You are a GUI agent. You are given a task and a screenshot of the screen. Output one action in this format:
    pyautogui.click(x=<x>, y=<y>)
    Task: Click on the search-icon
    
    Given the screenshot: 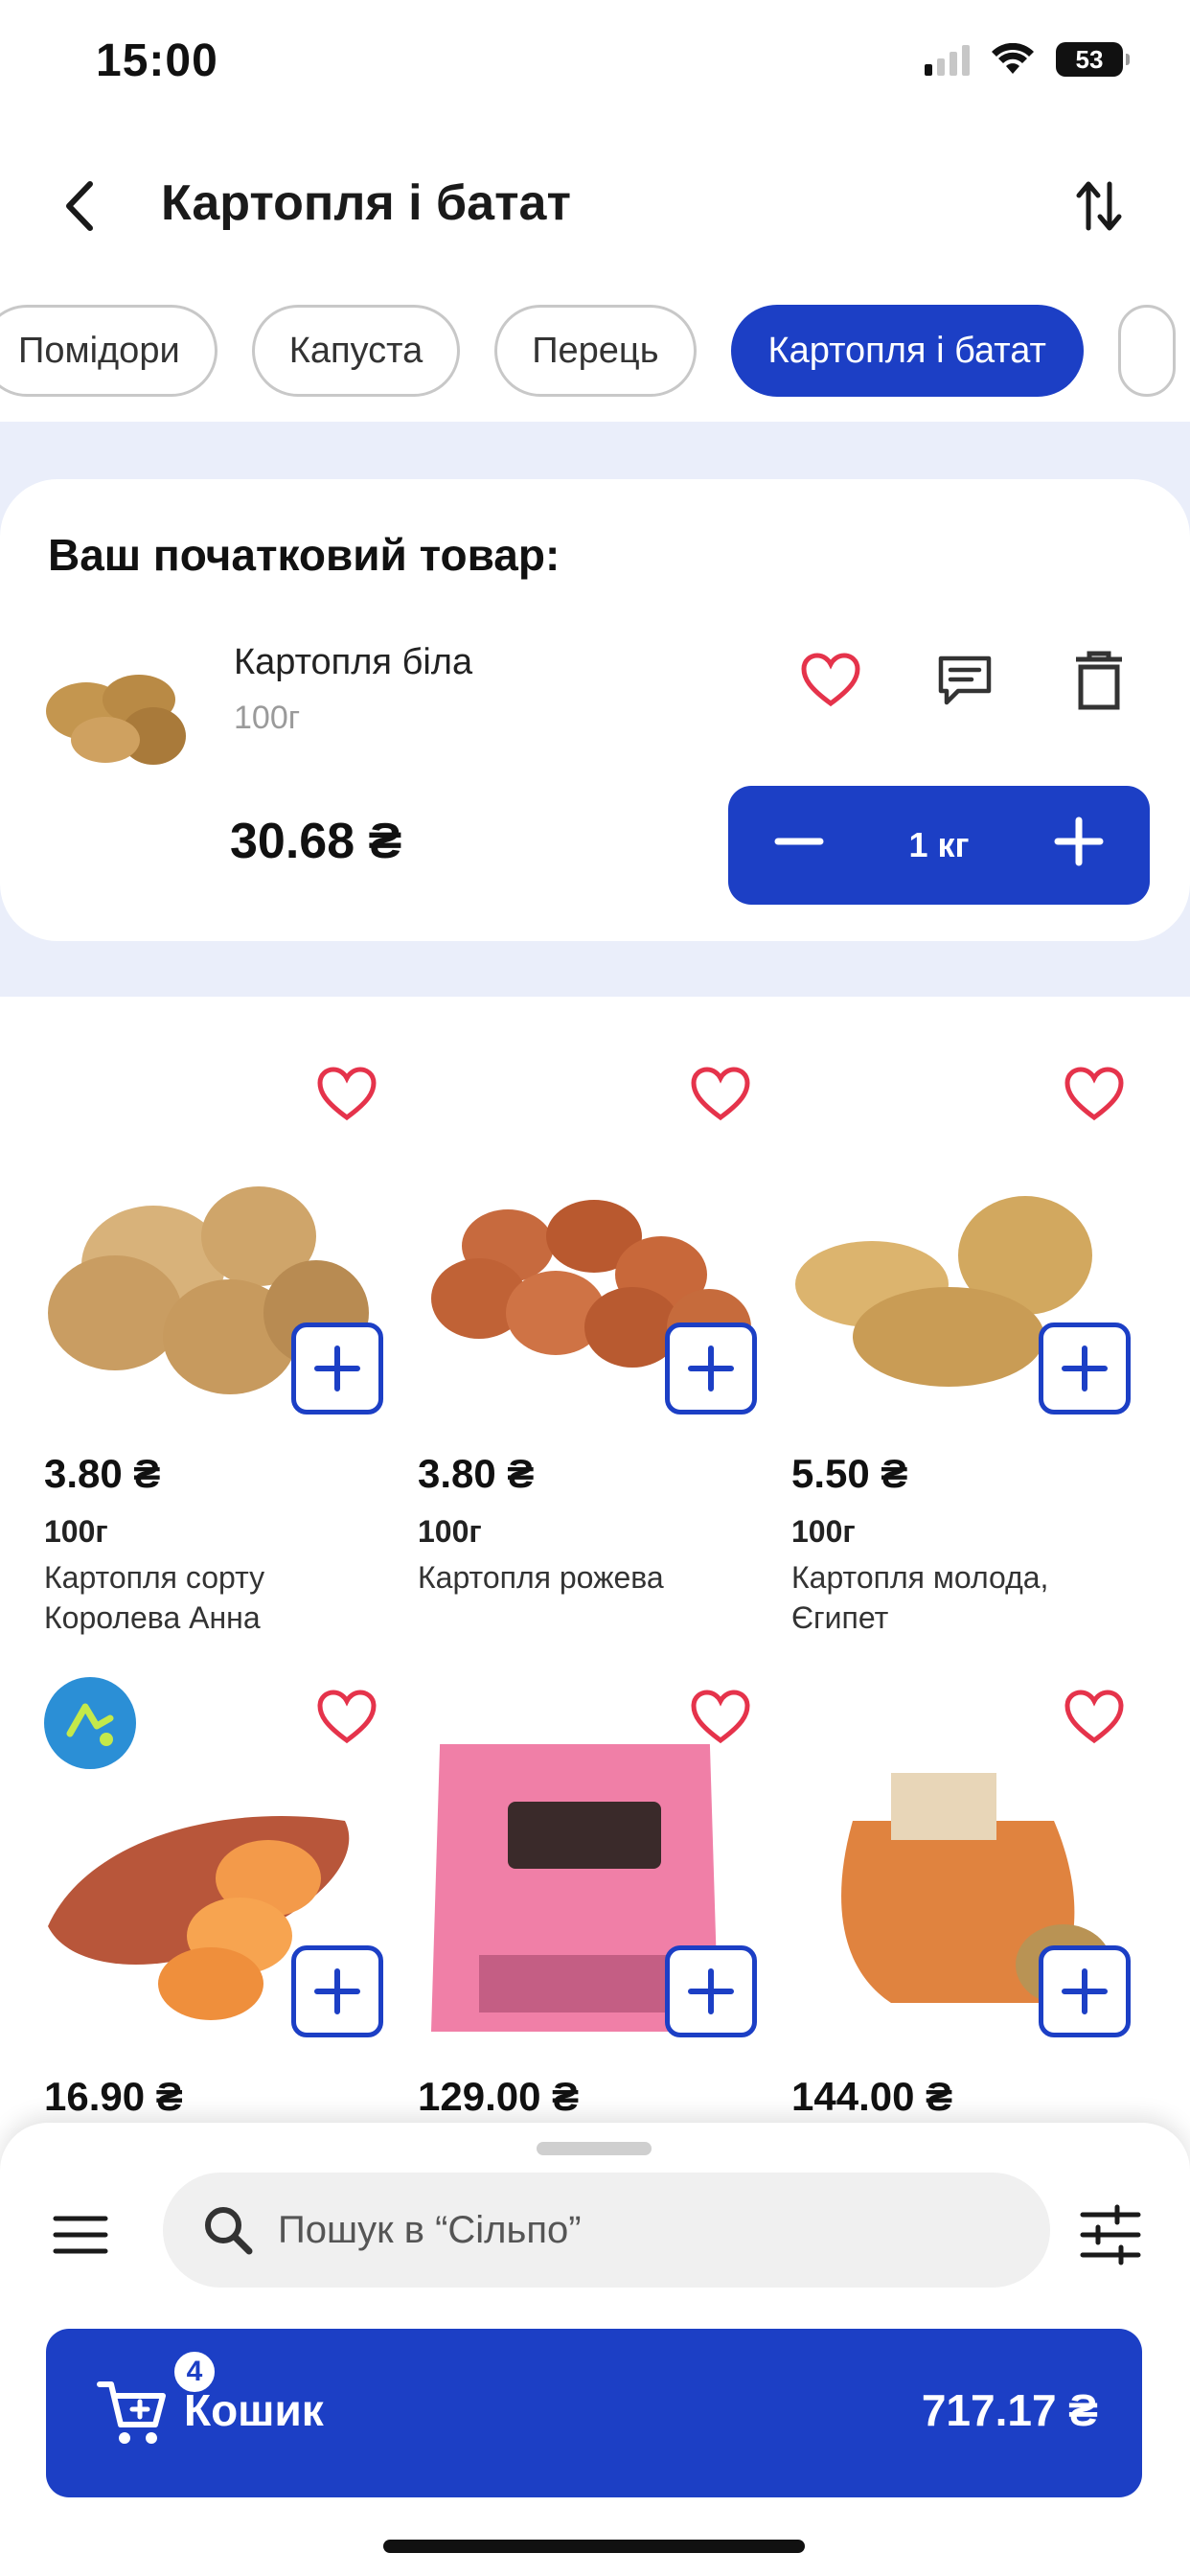 What is the action you would take?
    pyautogui.click(x=229, y=2231)
    